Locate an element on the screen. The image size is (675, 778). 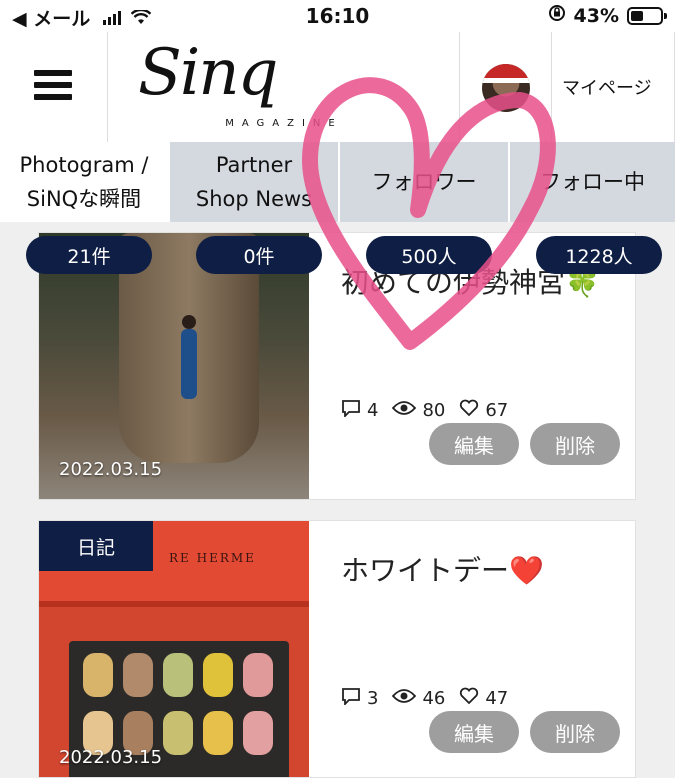
mypage-link: マイページ is located at coordinates (613, 87).